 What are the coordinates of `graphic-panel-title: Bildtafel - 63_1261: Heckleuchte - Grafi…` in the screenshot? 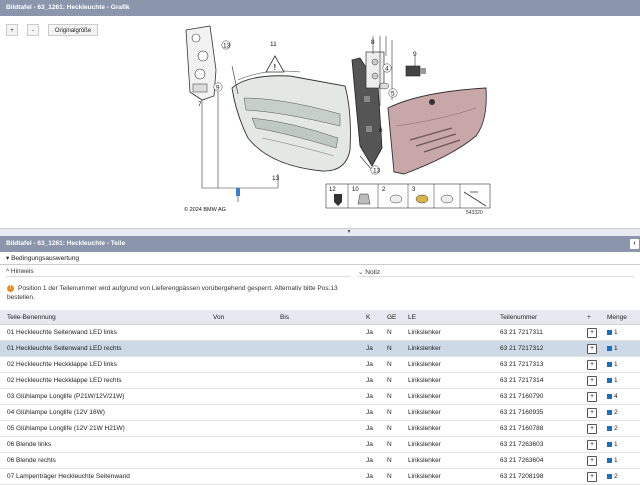 It's located at (320, 8).